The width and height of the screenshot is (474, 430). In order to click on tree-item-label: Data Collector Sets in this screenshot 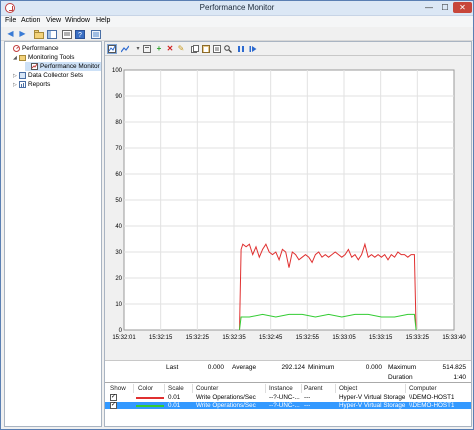, I will do `click(56, 75)`.